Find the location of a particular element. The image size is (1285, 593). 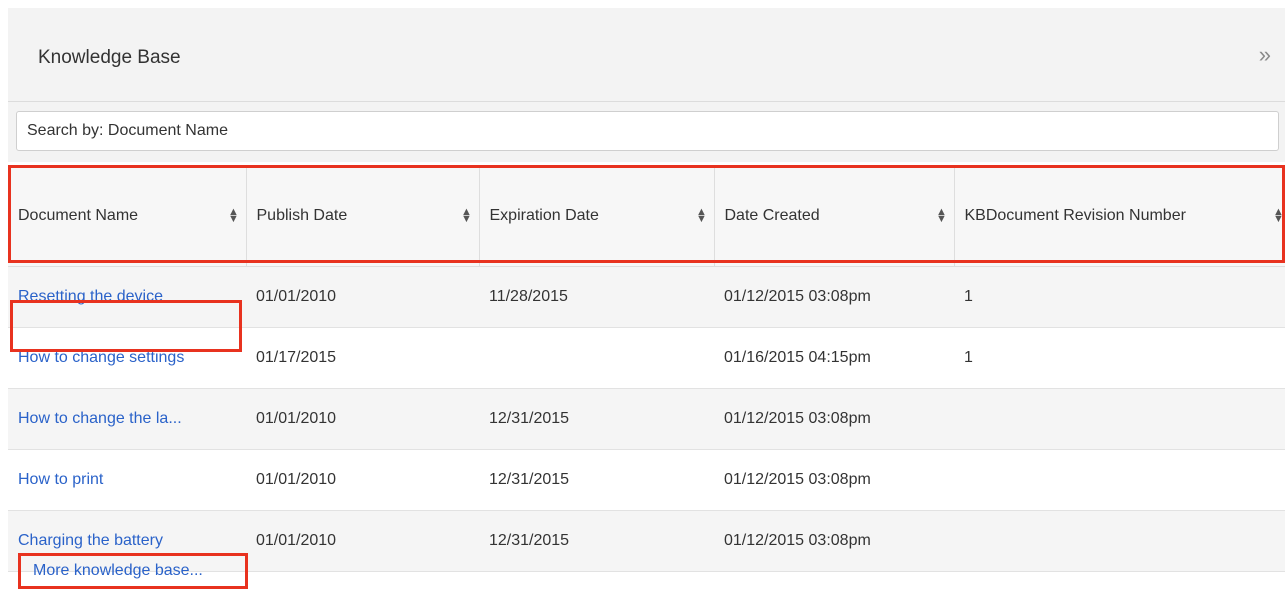

column-header-document-name: Document Name ▲ ▼ is located at coordinates (127, 216).